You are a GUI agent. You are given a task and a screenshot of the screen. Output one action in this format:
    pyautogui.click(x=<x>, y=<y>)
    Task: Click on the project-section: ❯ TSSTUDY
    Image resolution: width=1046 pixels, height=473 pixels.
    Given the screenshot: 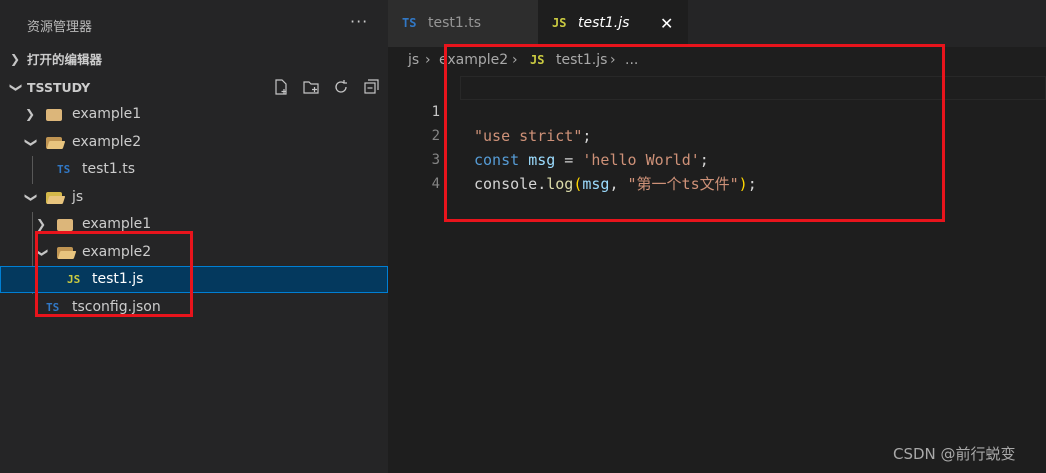 What is the action you would take?
    pyautogui.click(x=194, y=87)
    